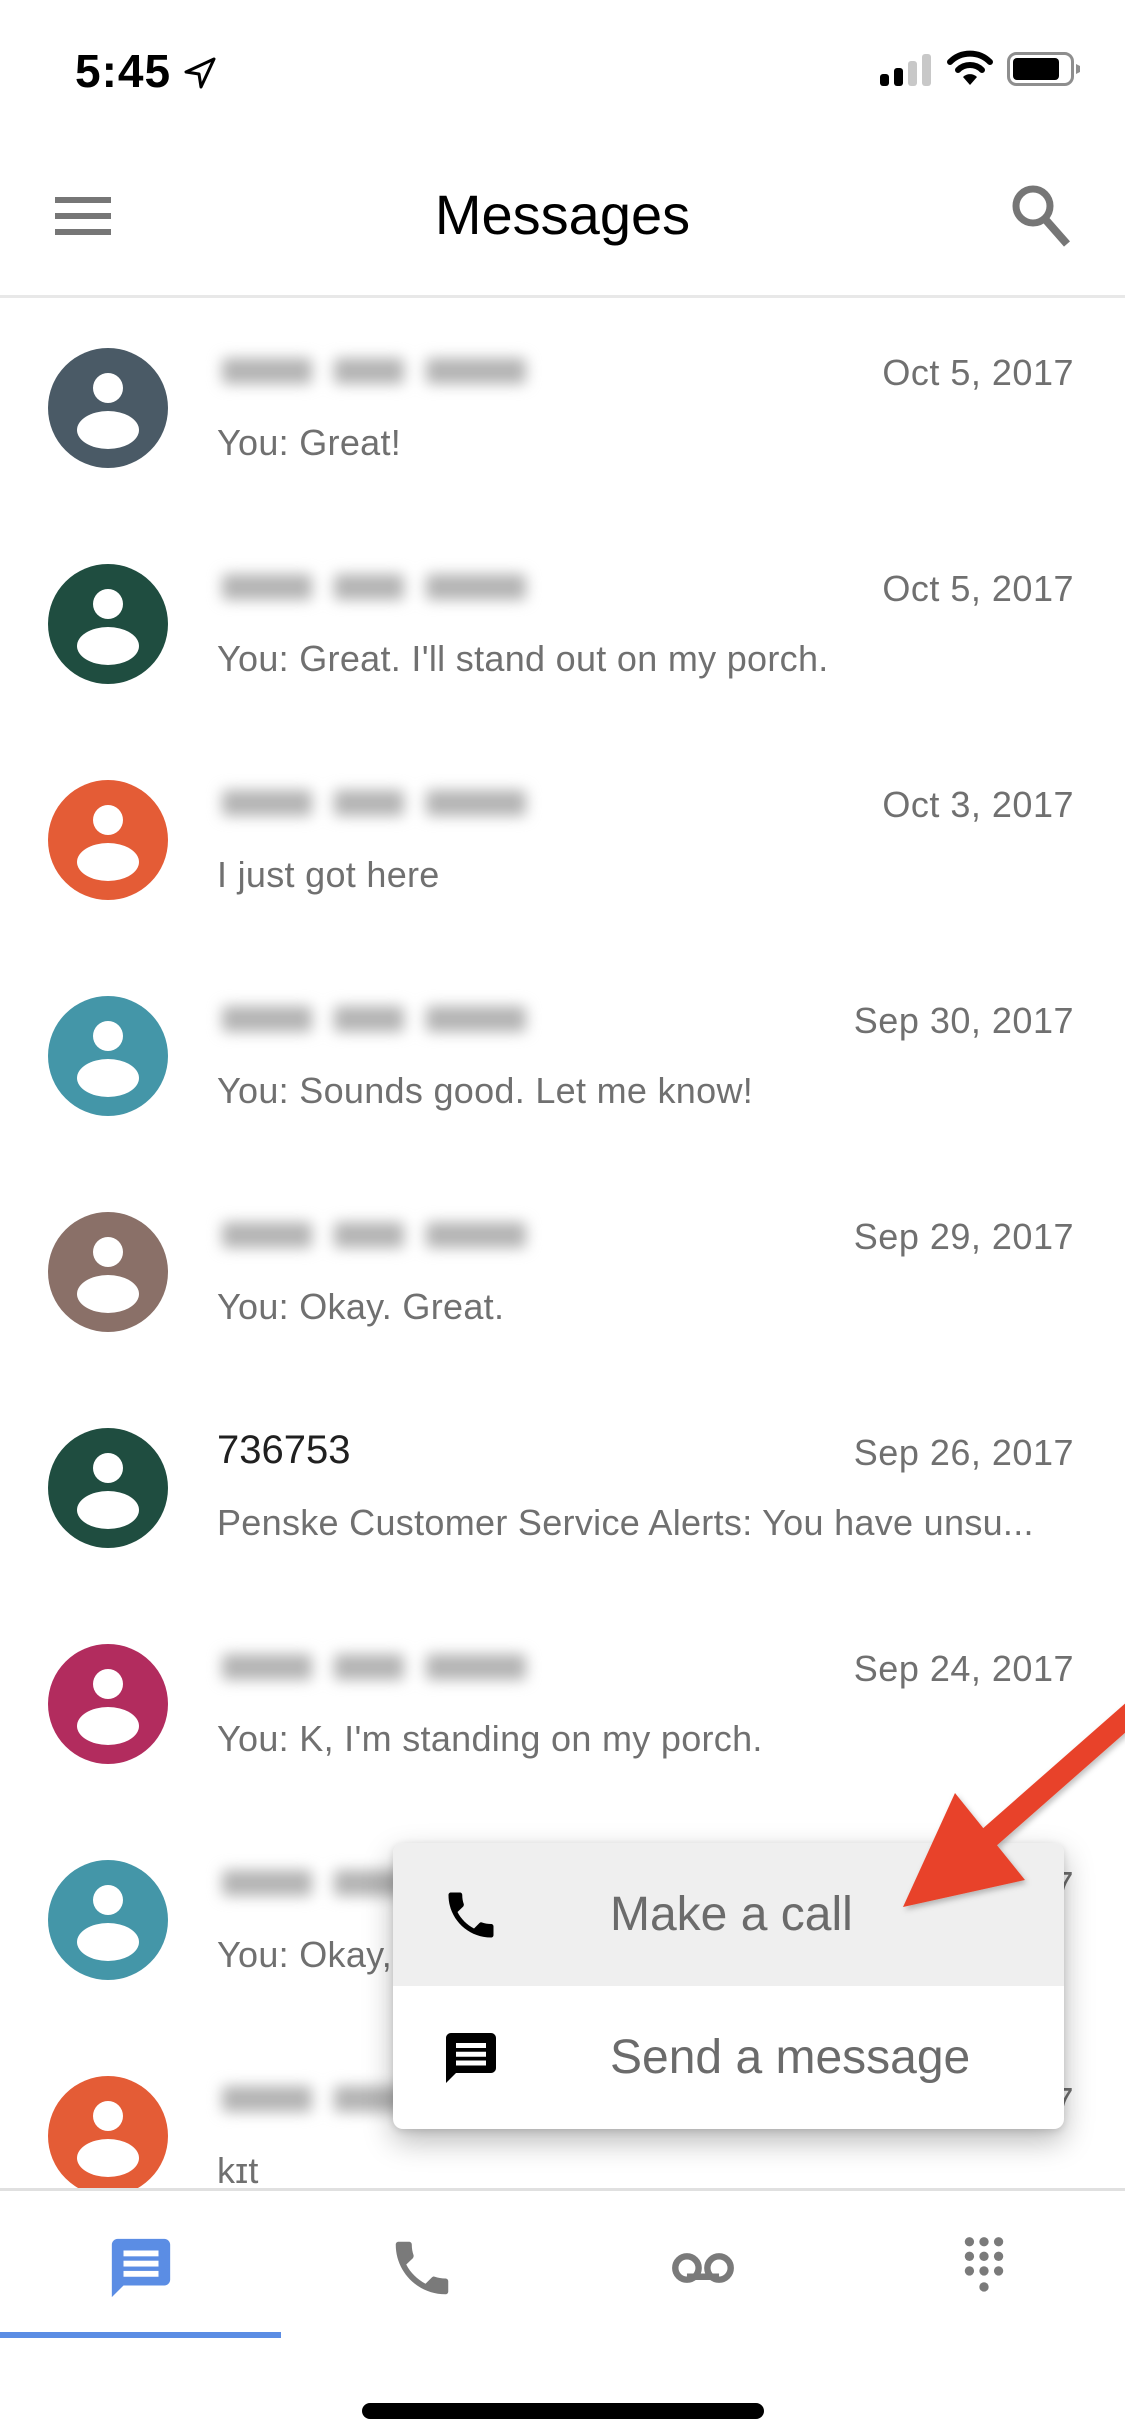 This screenshot has height=2436, width=1125. What do you see at coordinates (200, 73) in the screenshot?
I see `location-arrow-icon` at bounding box center [200, 73].